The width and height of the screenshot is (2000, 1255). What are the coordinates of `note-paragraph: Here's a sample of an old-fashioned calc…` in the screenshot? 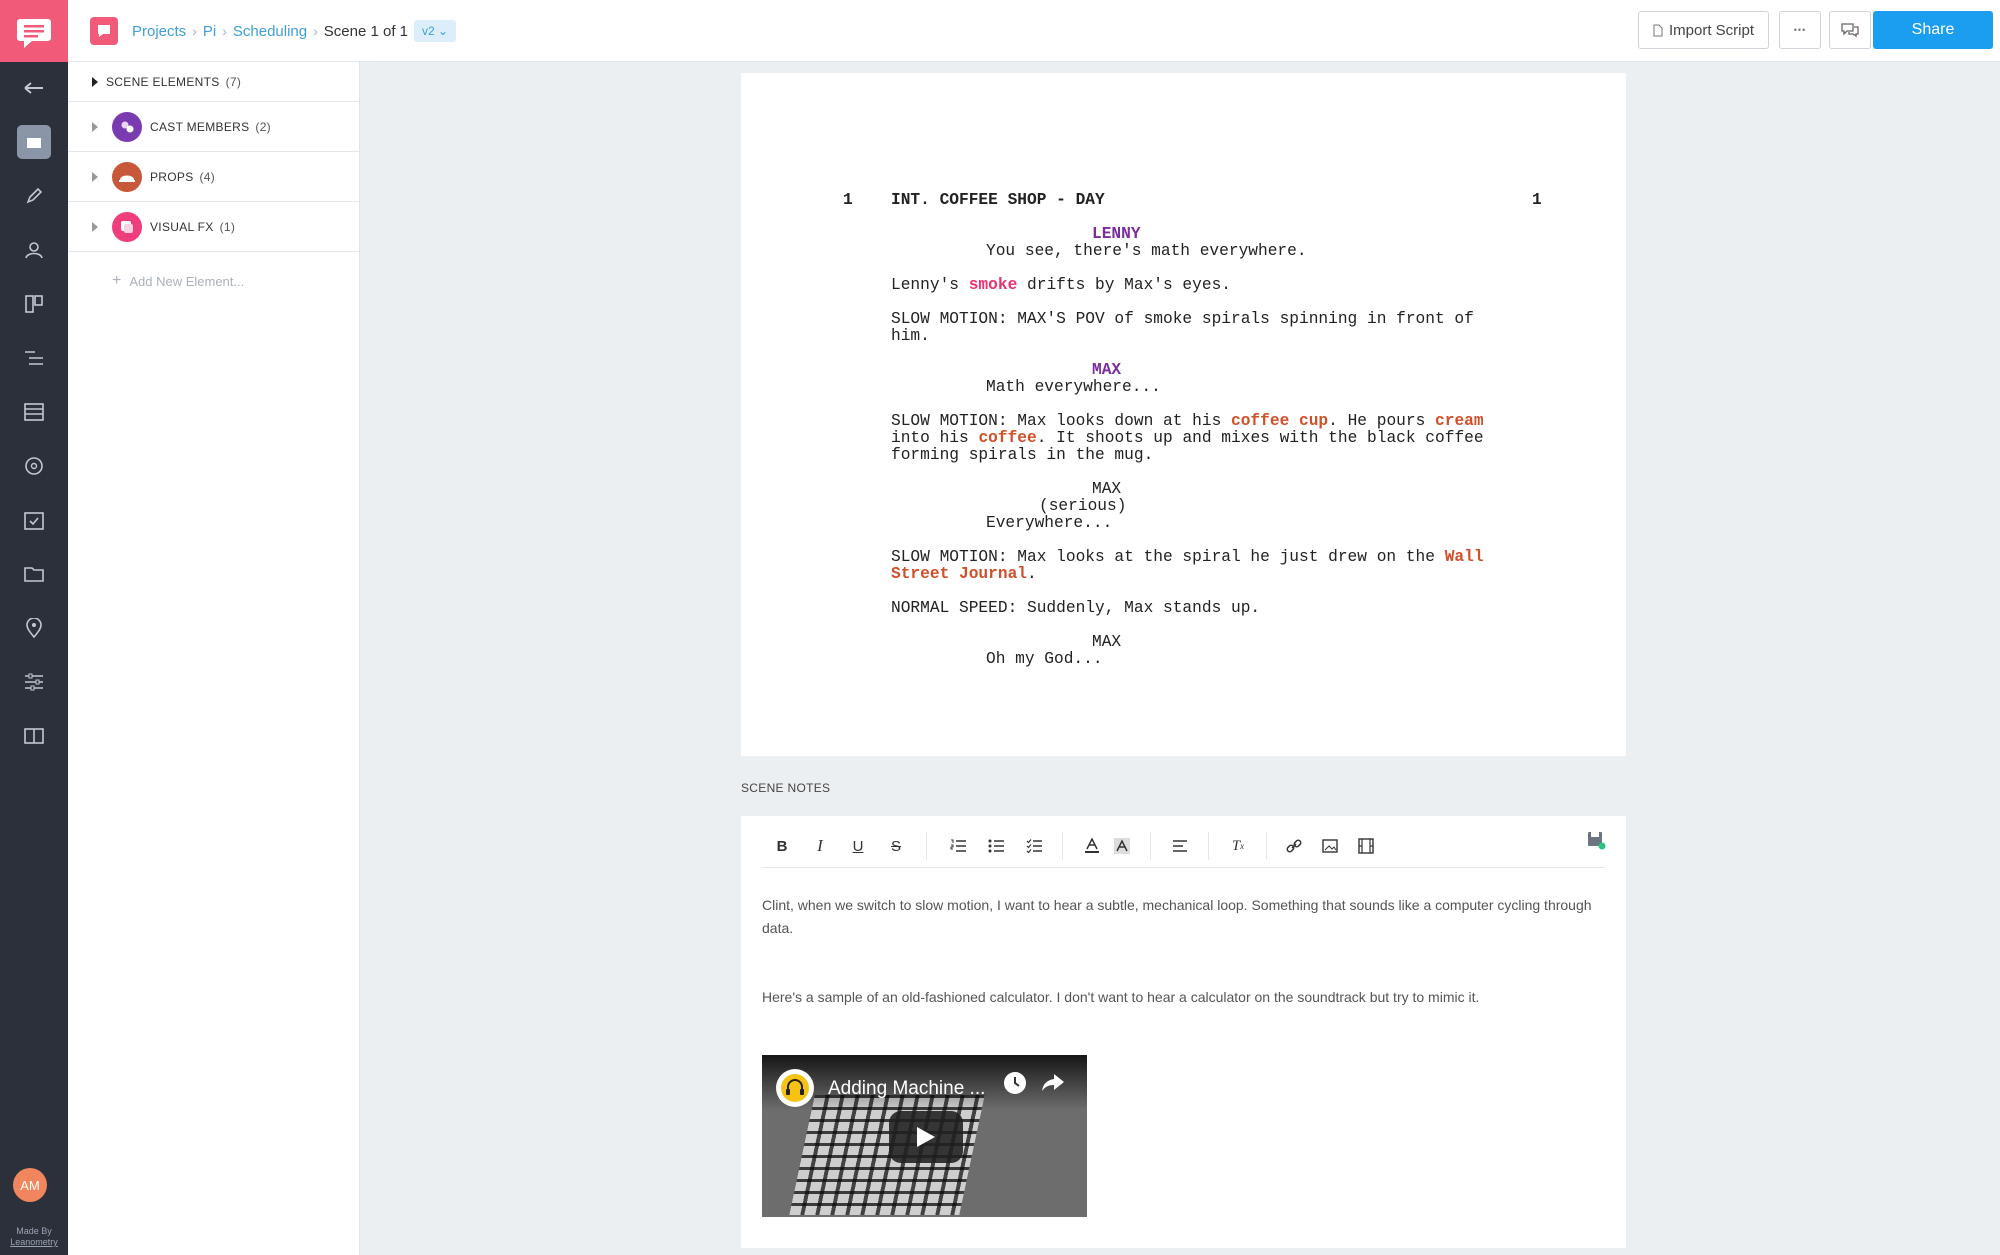 It's located at (1121, 997).